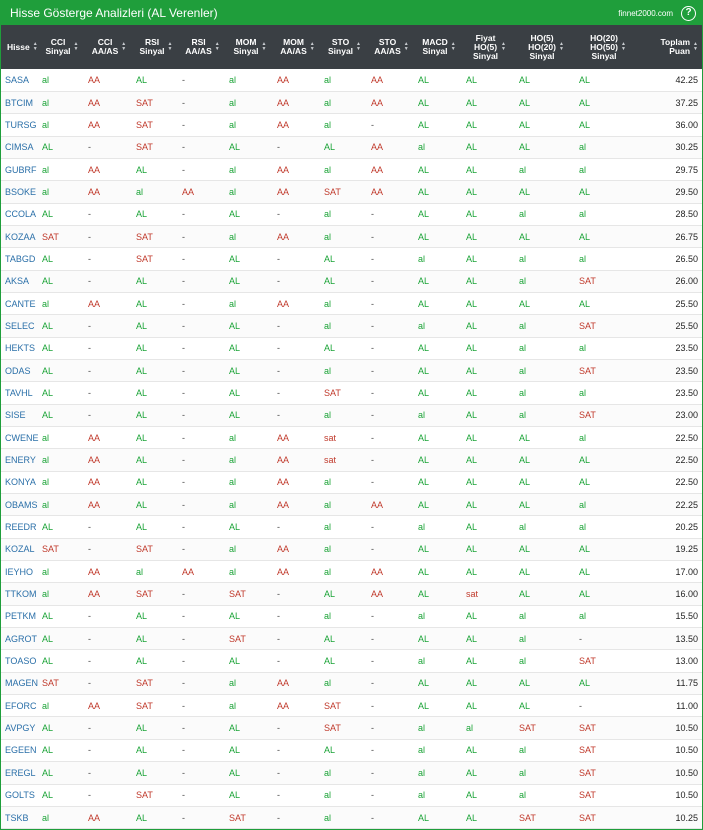 This screenshot has height=830, width=703. What do you see at coordinates (351, 638) in the screenshot?
I see `table-row: AGROT AL - AL - SAT - AL - AL AL al -13.50` at bounding box center [351, 638].